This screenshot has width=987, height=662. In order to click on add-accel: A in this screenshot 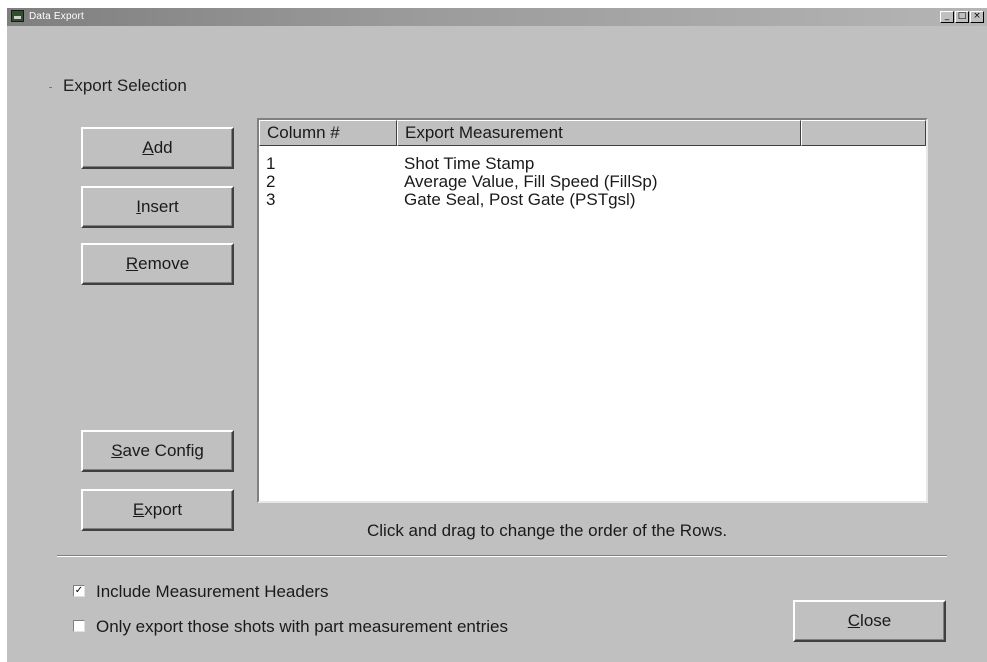, I will do `click(148, 147)`.